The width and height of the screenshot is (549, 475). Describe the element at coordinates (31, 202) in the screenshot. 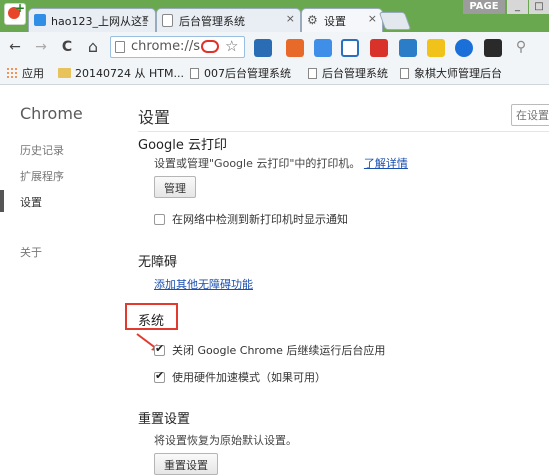

I see `sidebar-item-settings: 设置` at that location.